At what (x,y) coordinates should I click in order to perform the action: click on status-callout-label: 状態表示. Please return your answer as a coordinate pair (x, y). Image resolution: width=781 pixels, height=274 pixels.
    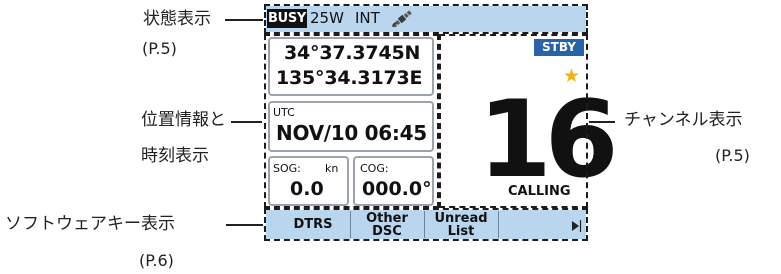
    Looking at the image, I should click on (177, 19).